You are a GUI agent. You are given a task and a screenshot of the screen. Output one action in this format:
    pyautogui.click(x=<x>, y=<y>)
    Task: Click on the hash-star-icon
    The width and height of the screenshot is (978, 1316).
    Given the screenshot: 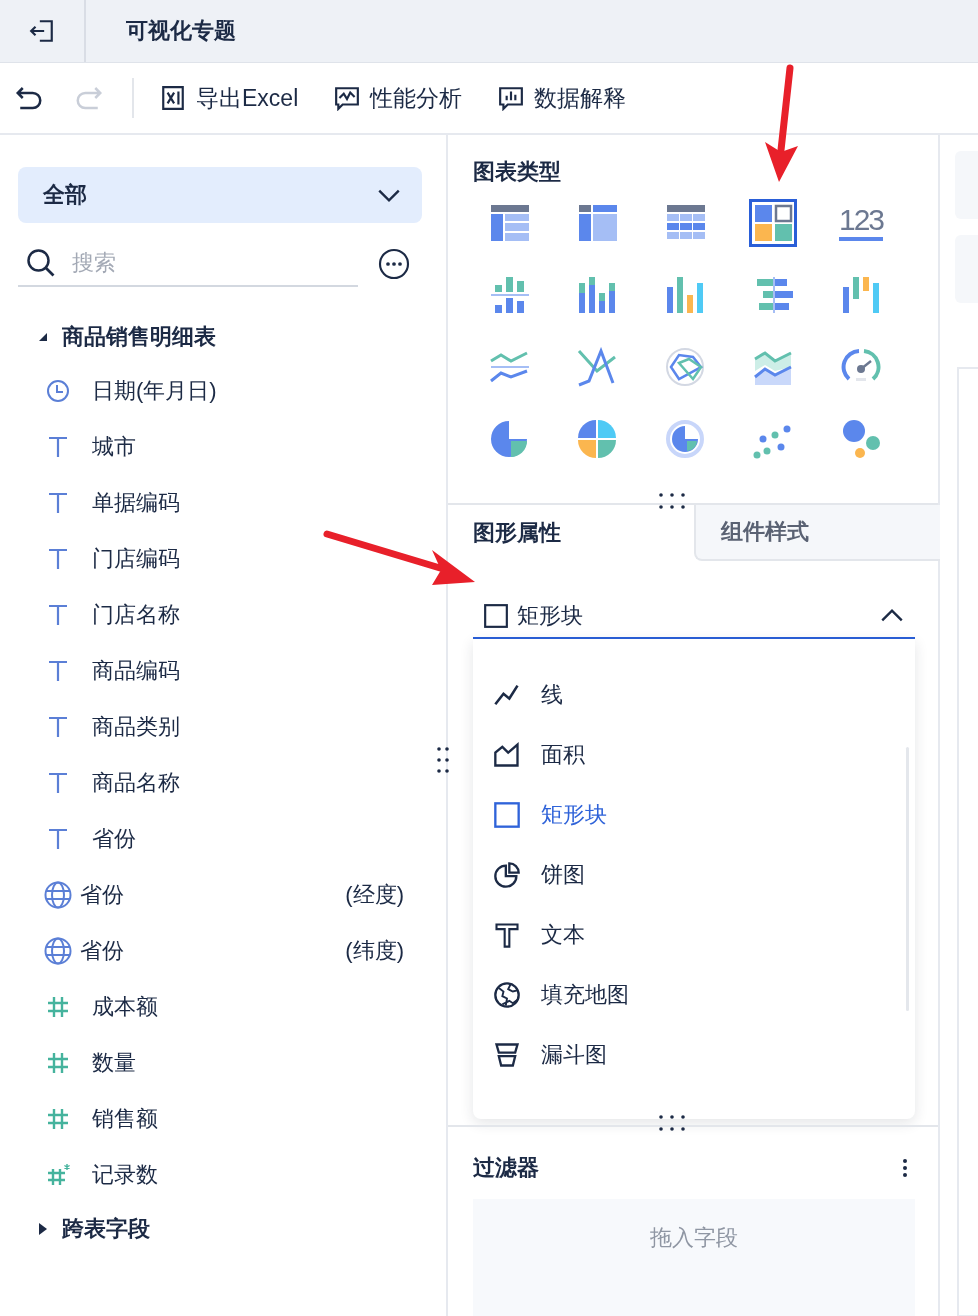 What is the action you would take?
    pyautogui.click(x=58, y=1175)
    